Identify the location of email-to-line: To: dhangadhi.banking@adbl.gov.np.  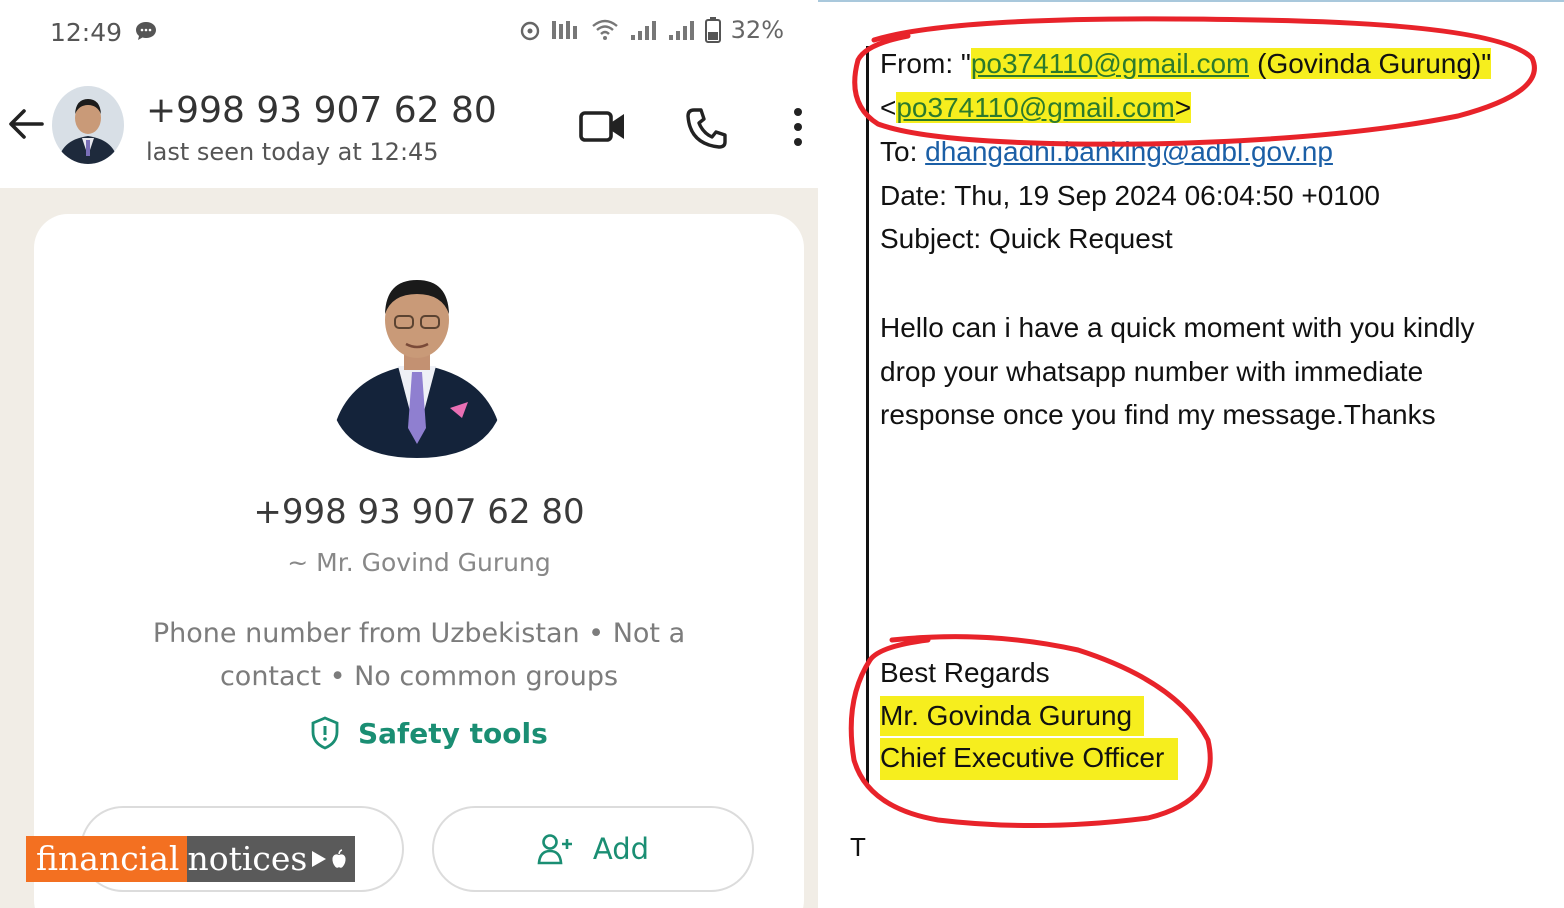
(1106, 152).